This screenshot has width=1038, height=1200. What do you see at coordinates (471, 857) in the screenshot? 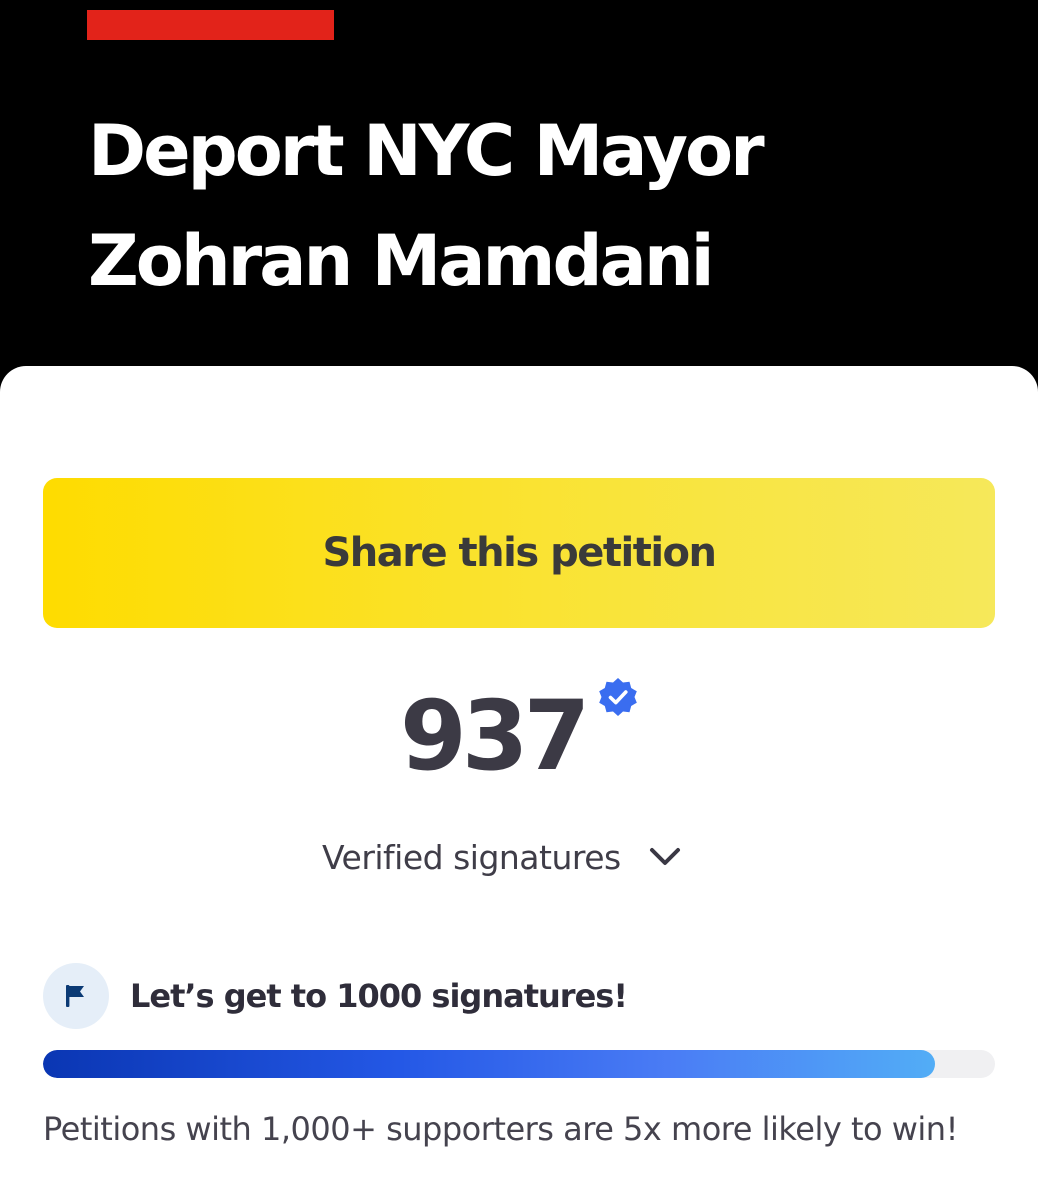
I see `verified-signatures-label: Verified signatures` at bounding box center [471, 857].